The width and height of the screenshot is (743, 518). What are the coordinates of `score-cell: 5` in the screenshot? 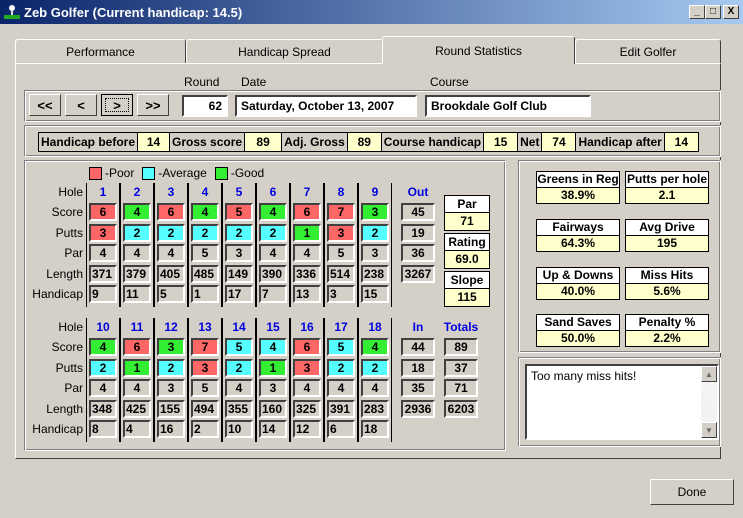 It's located at (239, 347).